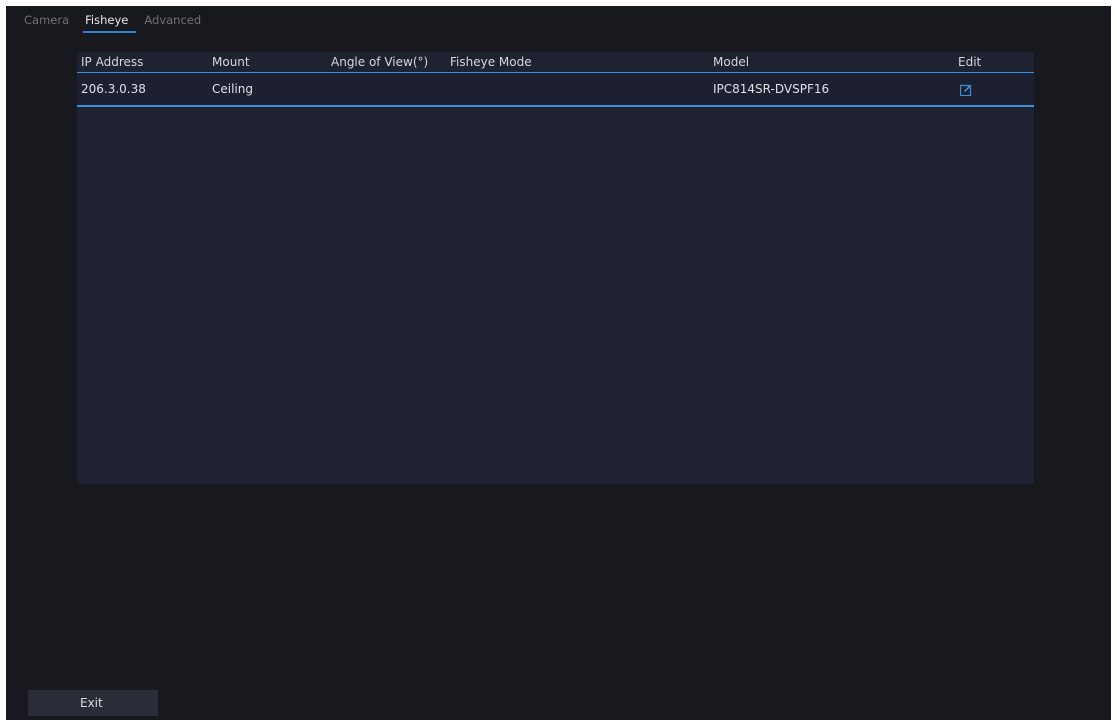  I want to click on column-header-ip-address: IP Address, so click(112, 62).